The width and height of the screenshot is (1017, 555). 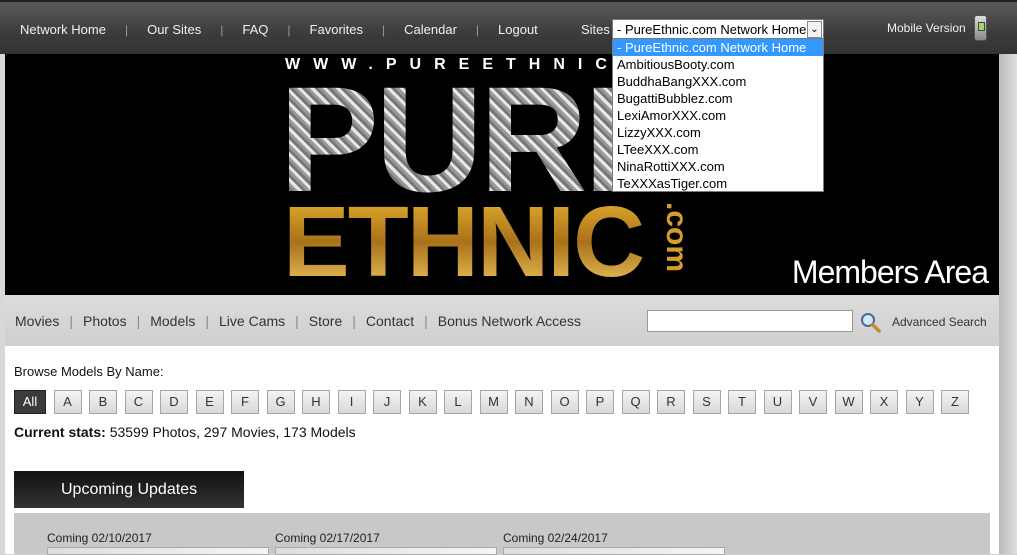 What do you see at coordinates (718, 149) in the screenshot?
I see `site-option: LTeeXXX.com` at bounding box center [718, 149].